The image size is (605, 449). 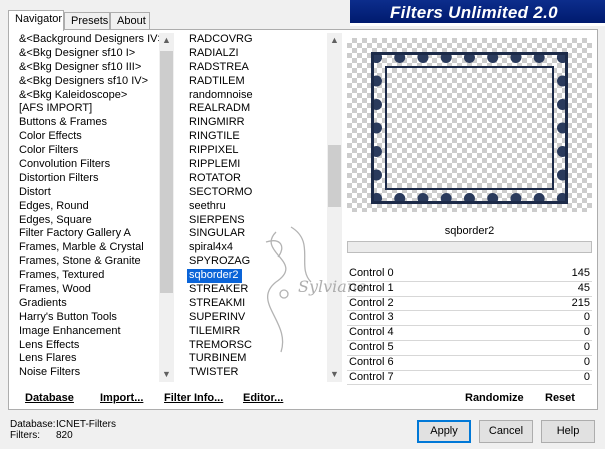 I want to click on filter-item: TREMORSC, so click(x=256, y=346).